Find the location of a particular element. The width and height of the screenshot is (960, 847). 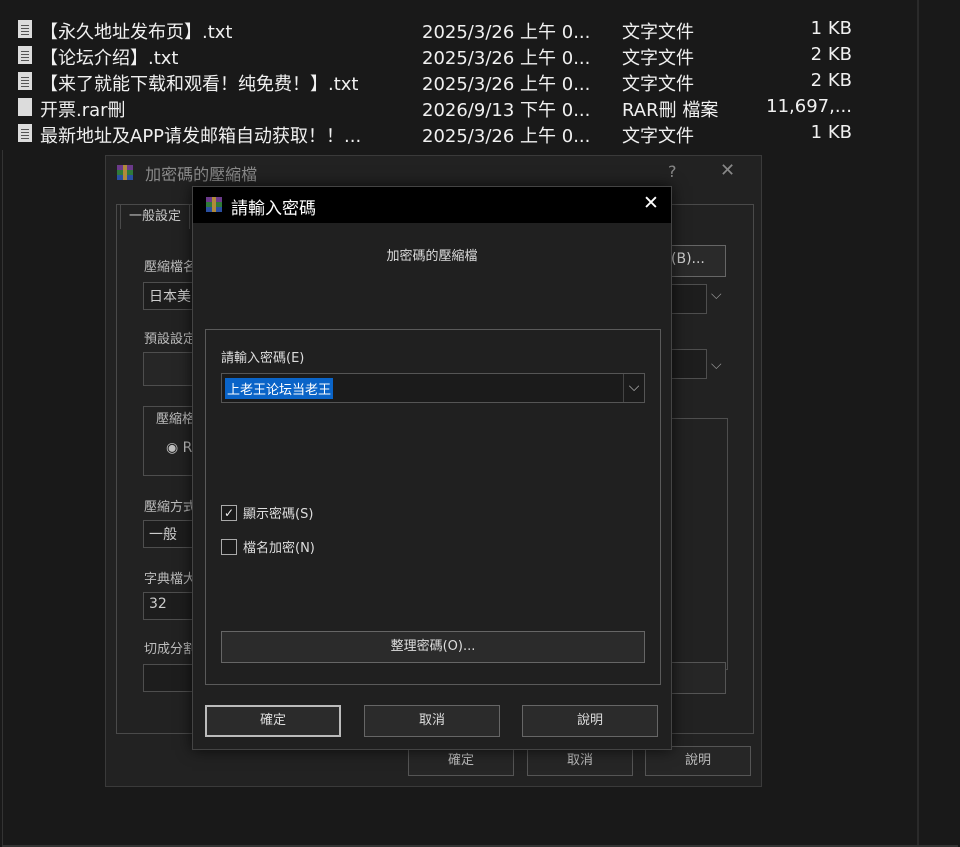

file-name: 【来了就能下载和观看！纯免费！】.txt is located at coordinates (199, 84).